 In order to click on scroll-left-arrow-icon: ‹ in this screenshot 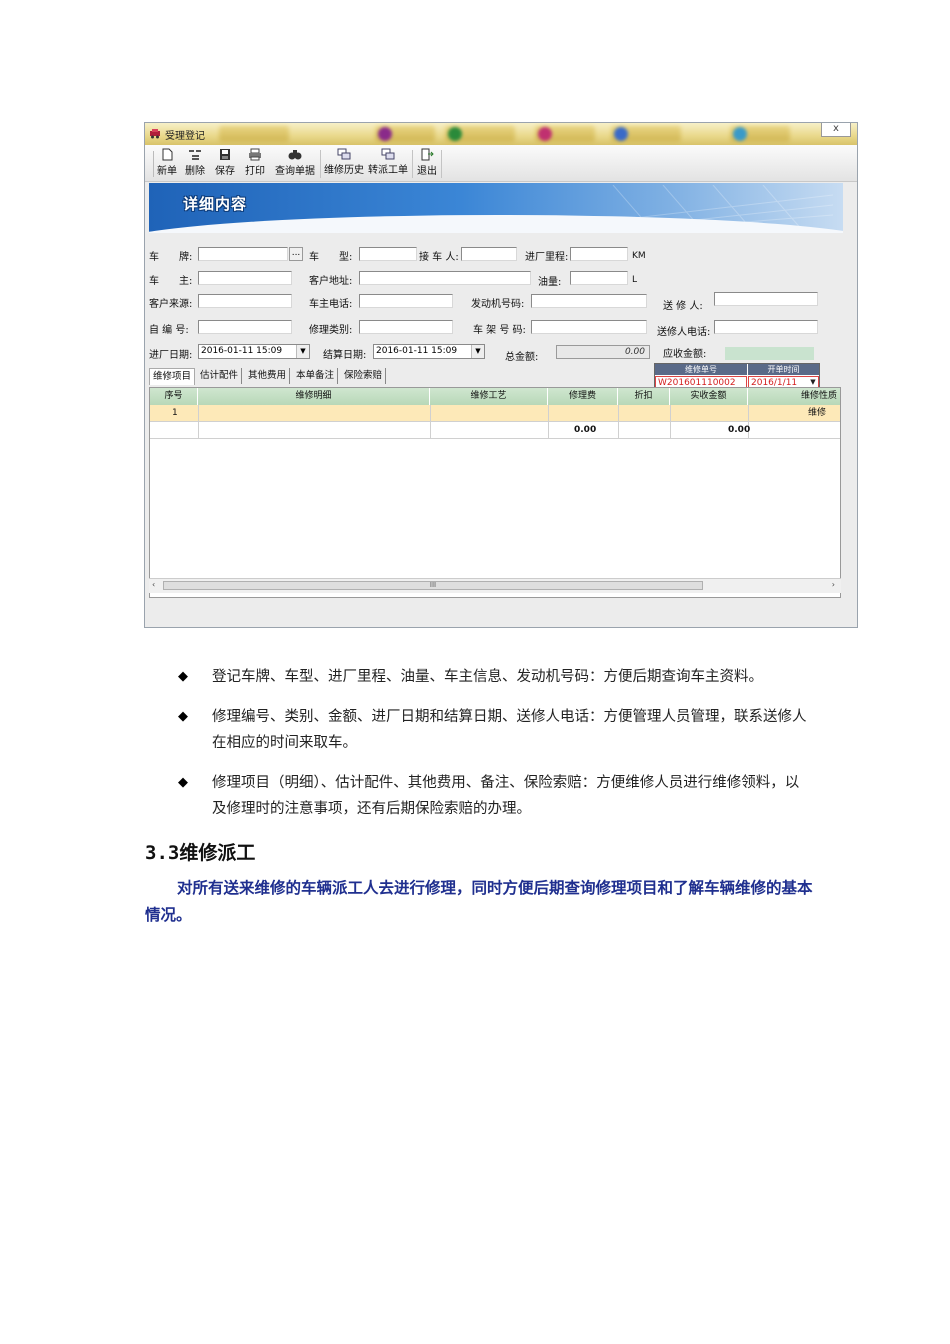, I will do `click(153, 584)`.